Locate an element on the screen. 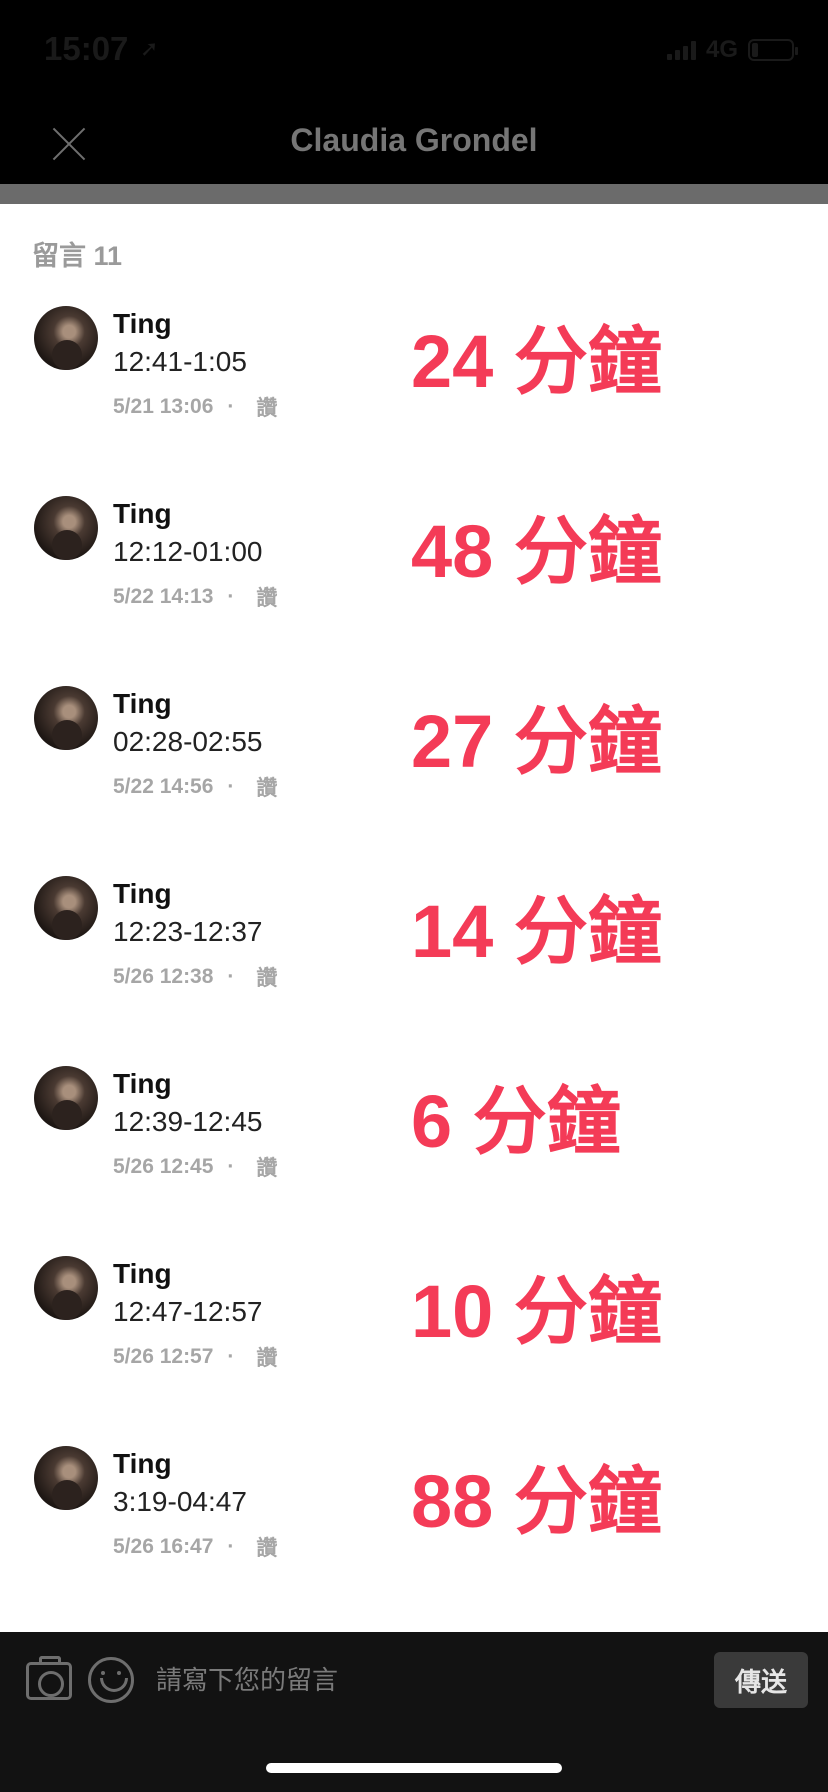 This screenshot has width=828, height=1792. nav-bar: Claudia Grondel is located at coordinates (414, 140).